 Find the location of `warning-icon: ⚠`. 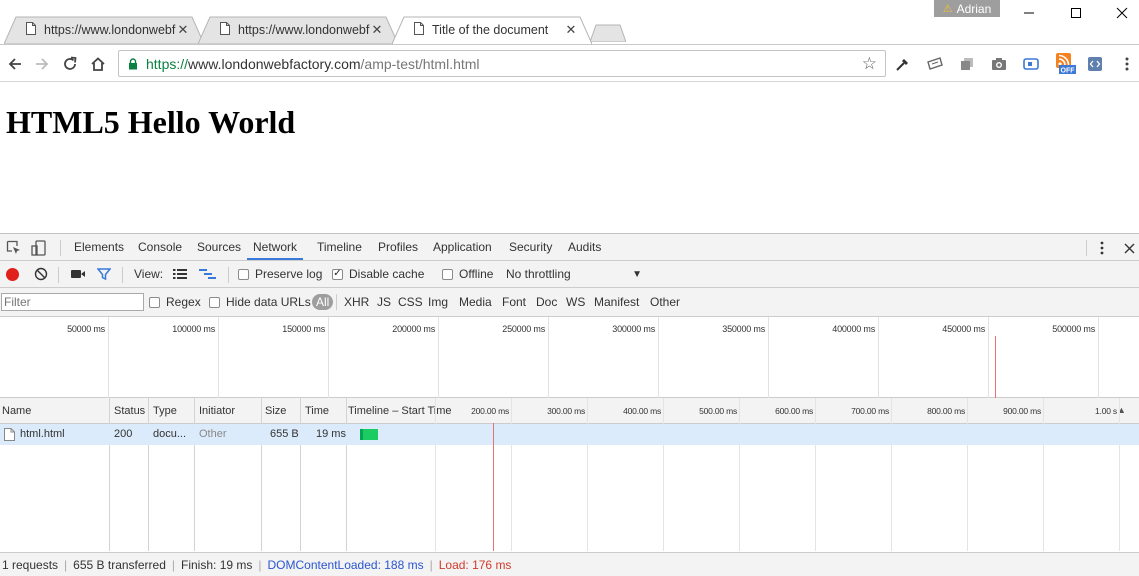

warning-icon: ⚠ is located at coordinates (947, 9).